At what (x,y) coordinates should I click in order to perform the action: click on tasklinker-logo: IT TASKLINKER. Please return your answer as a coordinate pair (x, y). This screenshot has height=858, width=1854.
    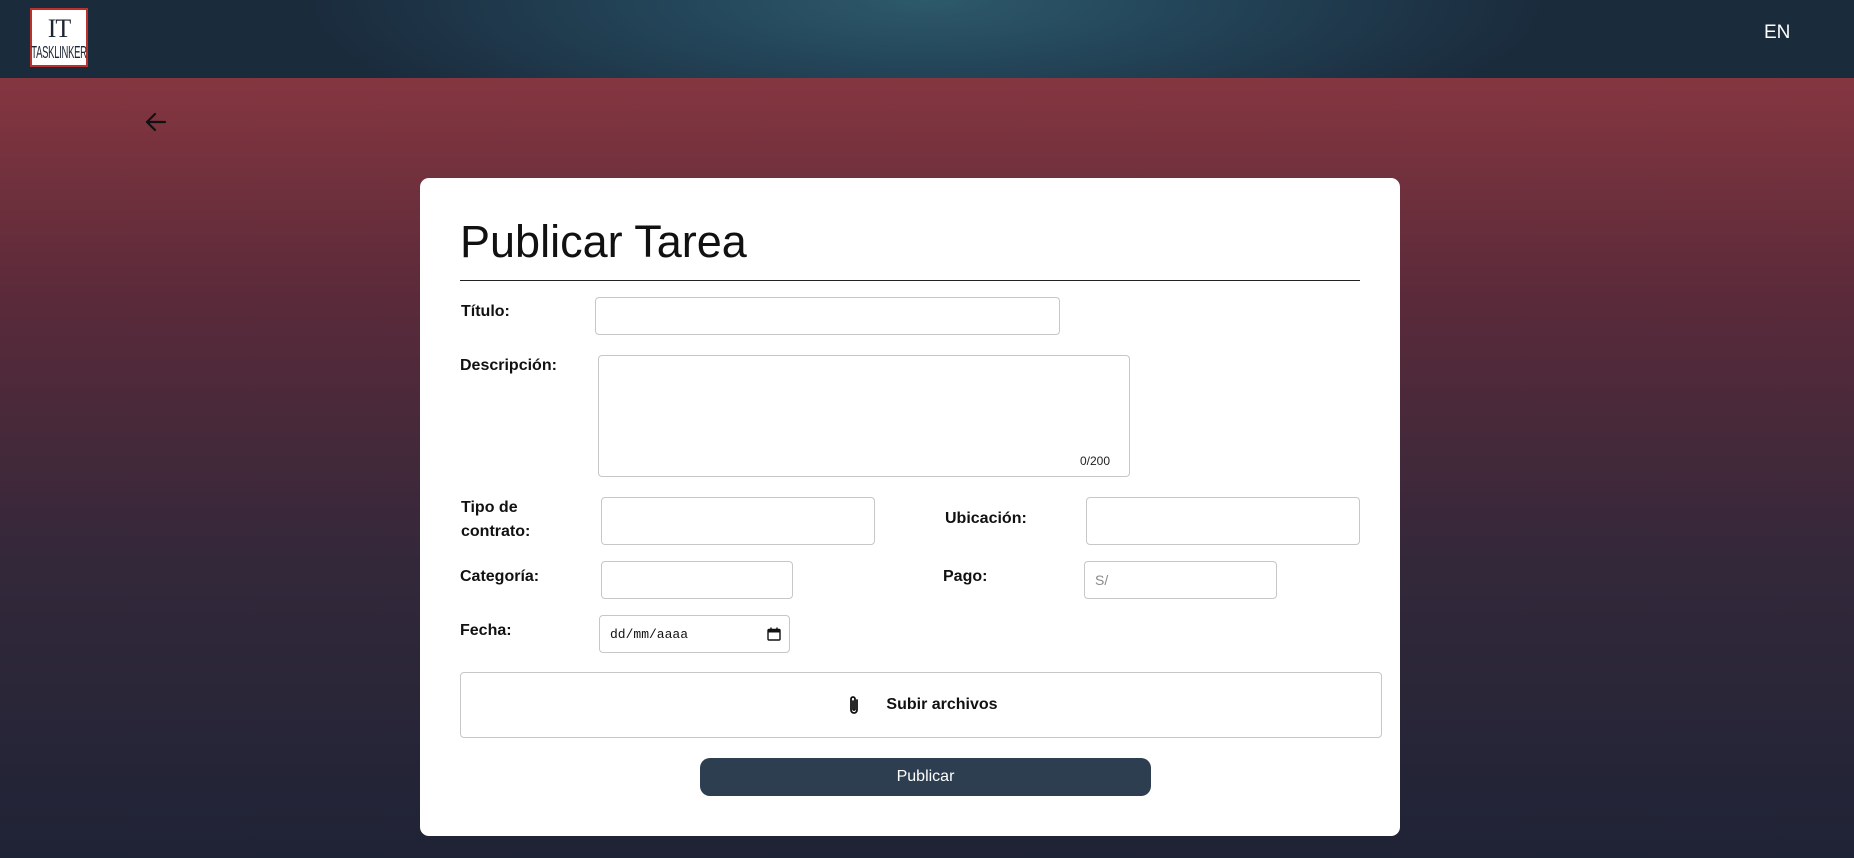
    Looking at the image, I should click on (59, 37).